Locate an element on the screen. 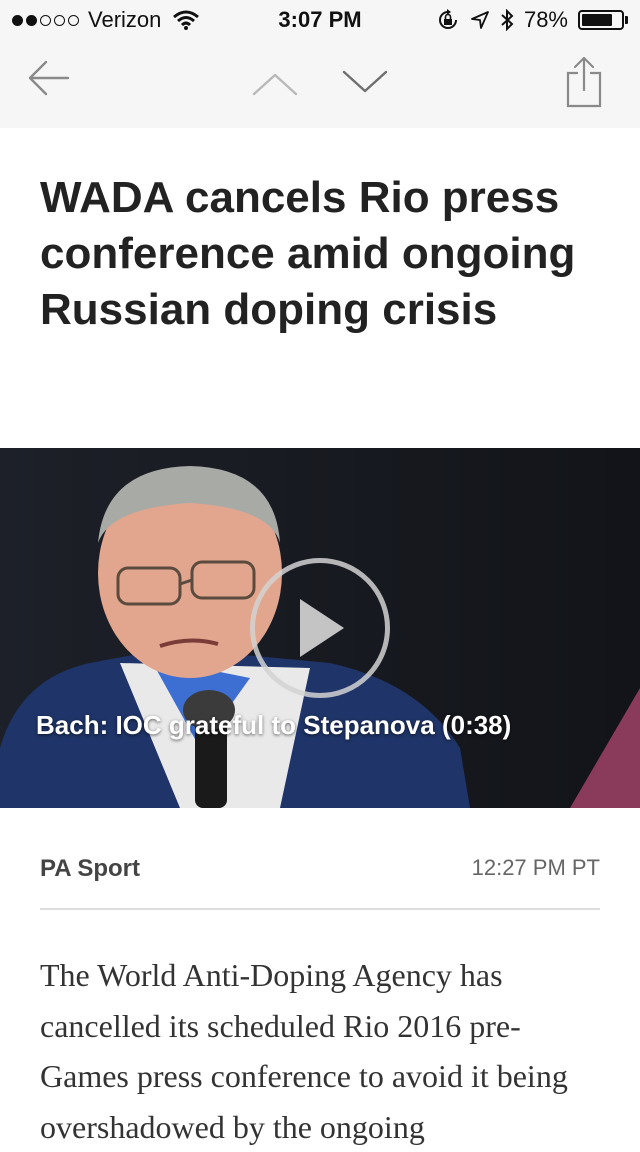 This screenshot has width=640, height=1152. status-right: 78% is located at coordinates (532, 20).